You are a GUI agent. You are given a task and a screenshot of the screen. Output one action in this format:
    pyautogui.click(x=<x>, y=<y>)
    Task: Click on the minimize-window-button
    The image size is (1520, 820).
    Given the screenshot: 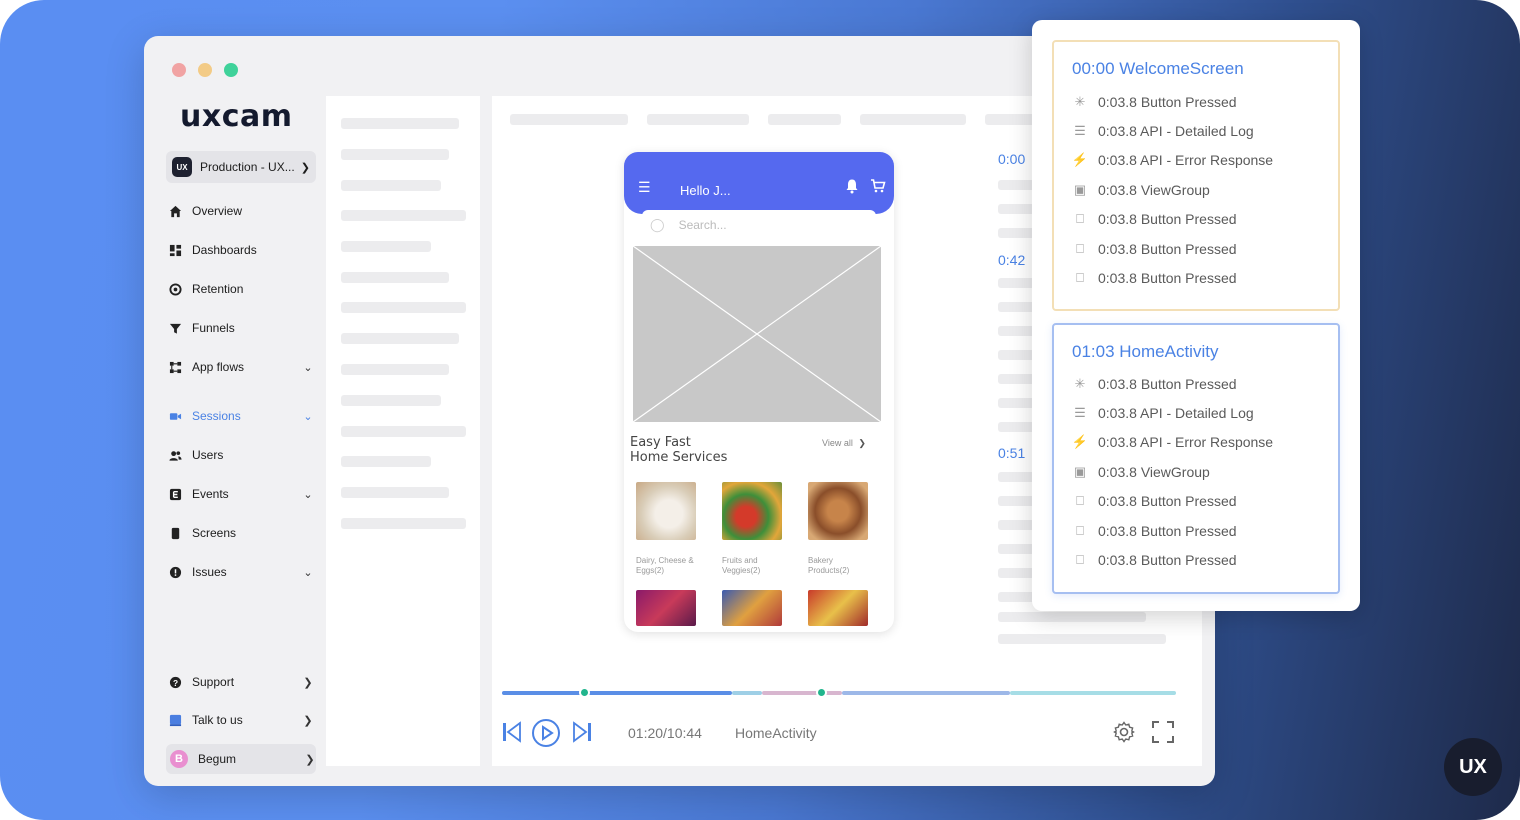 What is the action you would take?
    pyautogui.click(x=205, y=70)
    